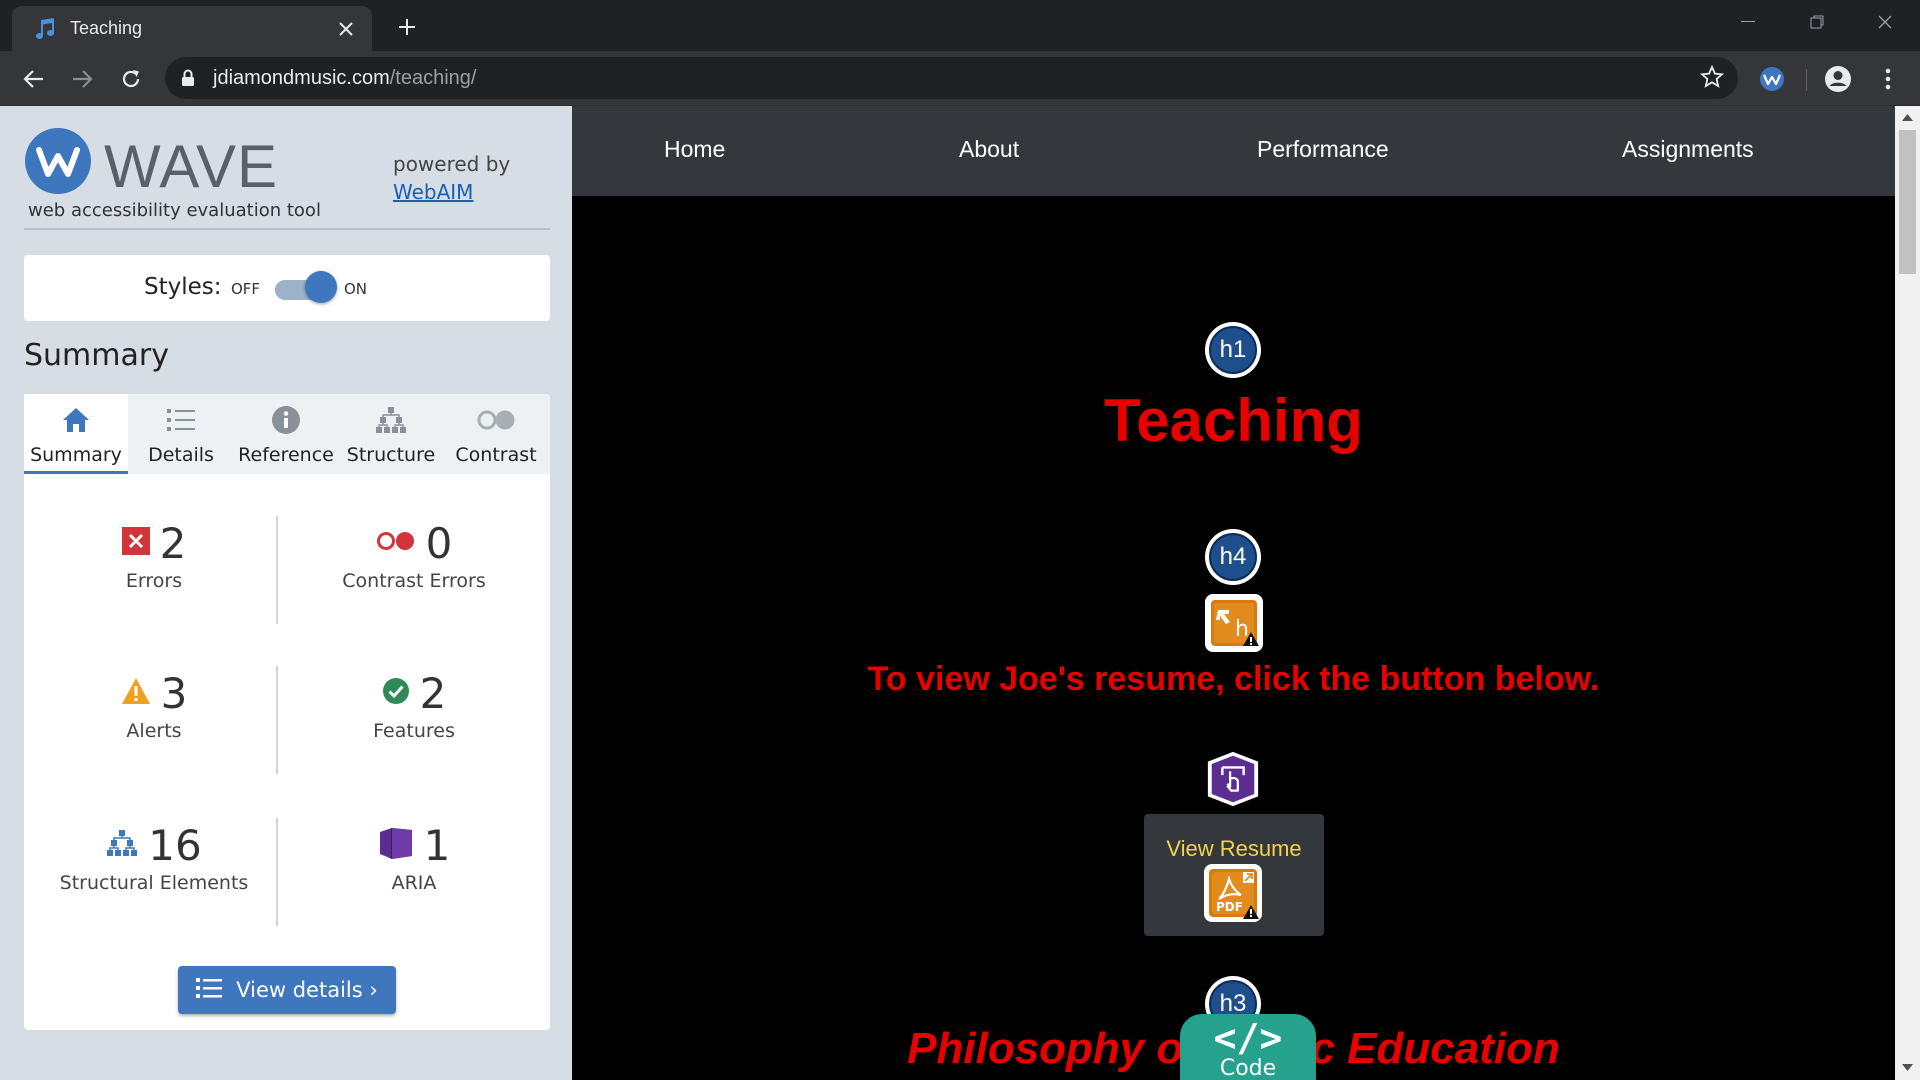  I want to click on stat-alerts: 3 Alerts, so click(154, 705).